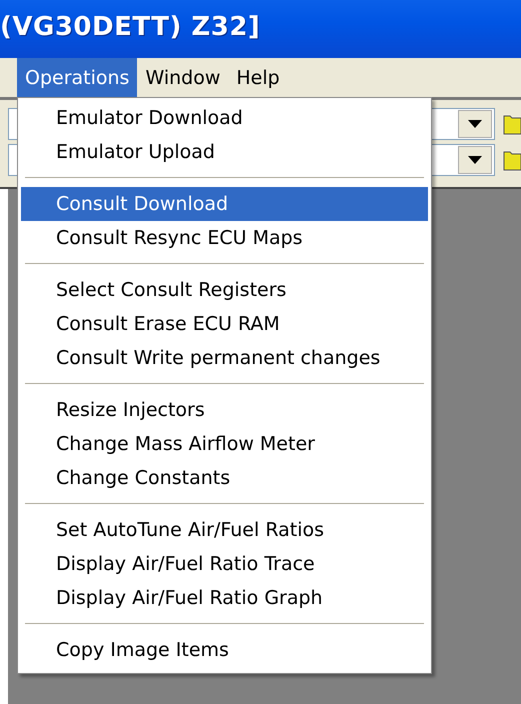 The width and height of the screenshot is (521, 704). Describe the element at coordinates (224, 358) in the screenshot. I see `menu-item: Consult Write permanent changes` at that location.